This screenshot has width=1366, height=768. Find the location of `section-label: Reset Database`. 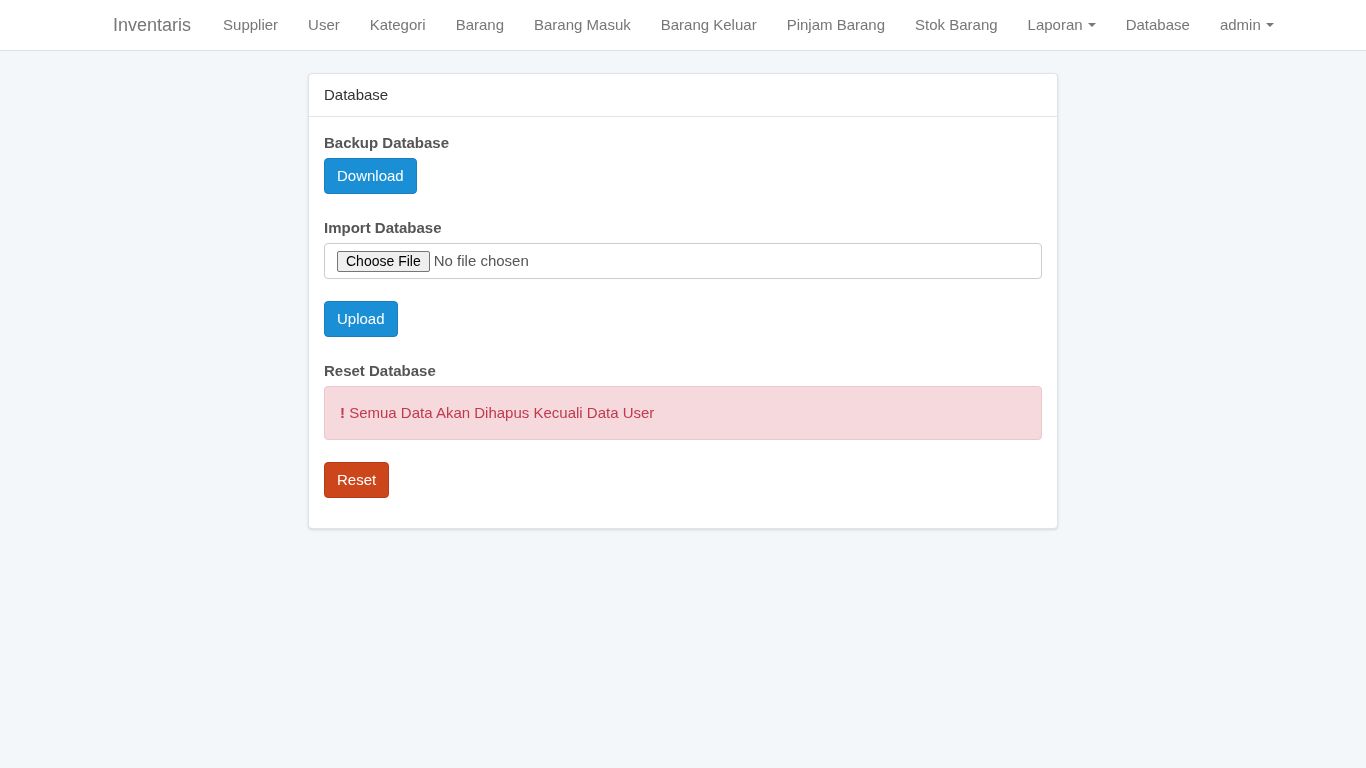

section-label: Reset Database is located at coordinates (380, 371).